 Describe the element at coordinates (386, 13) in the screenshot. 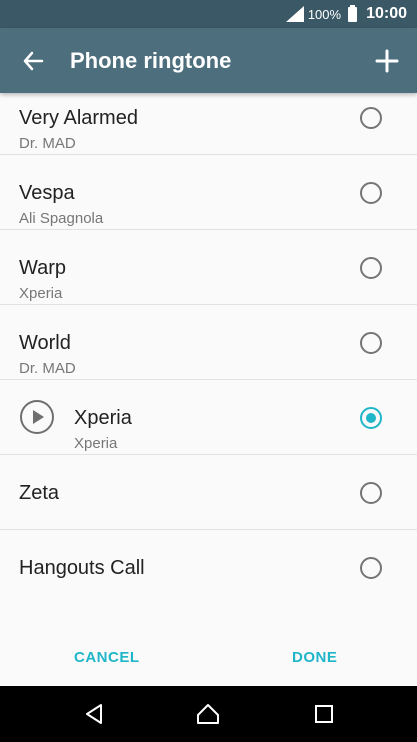

I see `clock: 10:00` at that location.